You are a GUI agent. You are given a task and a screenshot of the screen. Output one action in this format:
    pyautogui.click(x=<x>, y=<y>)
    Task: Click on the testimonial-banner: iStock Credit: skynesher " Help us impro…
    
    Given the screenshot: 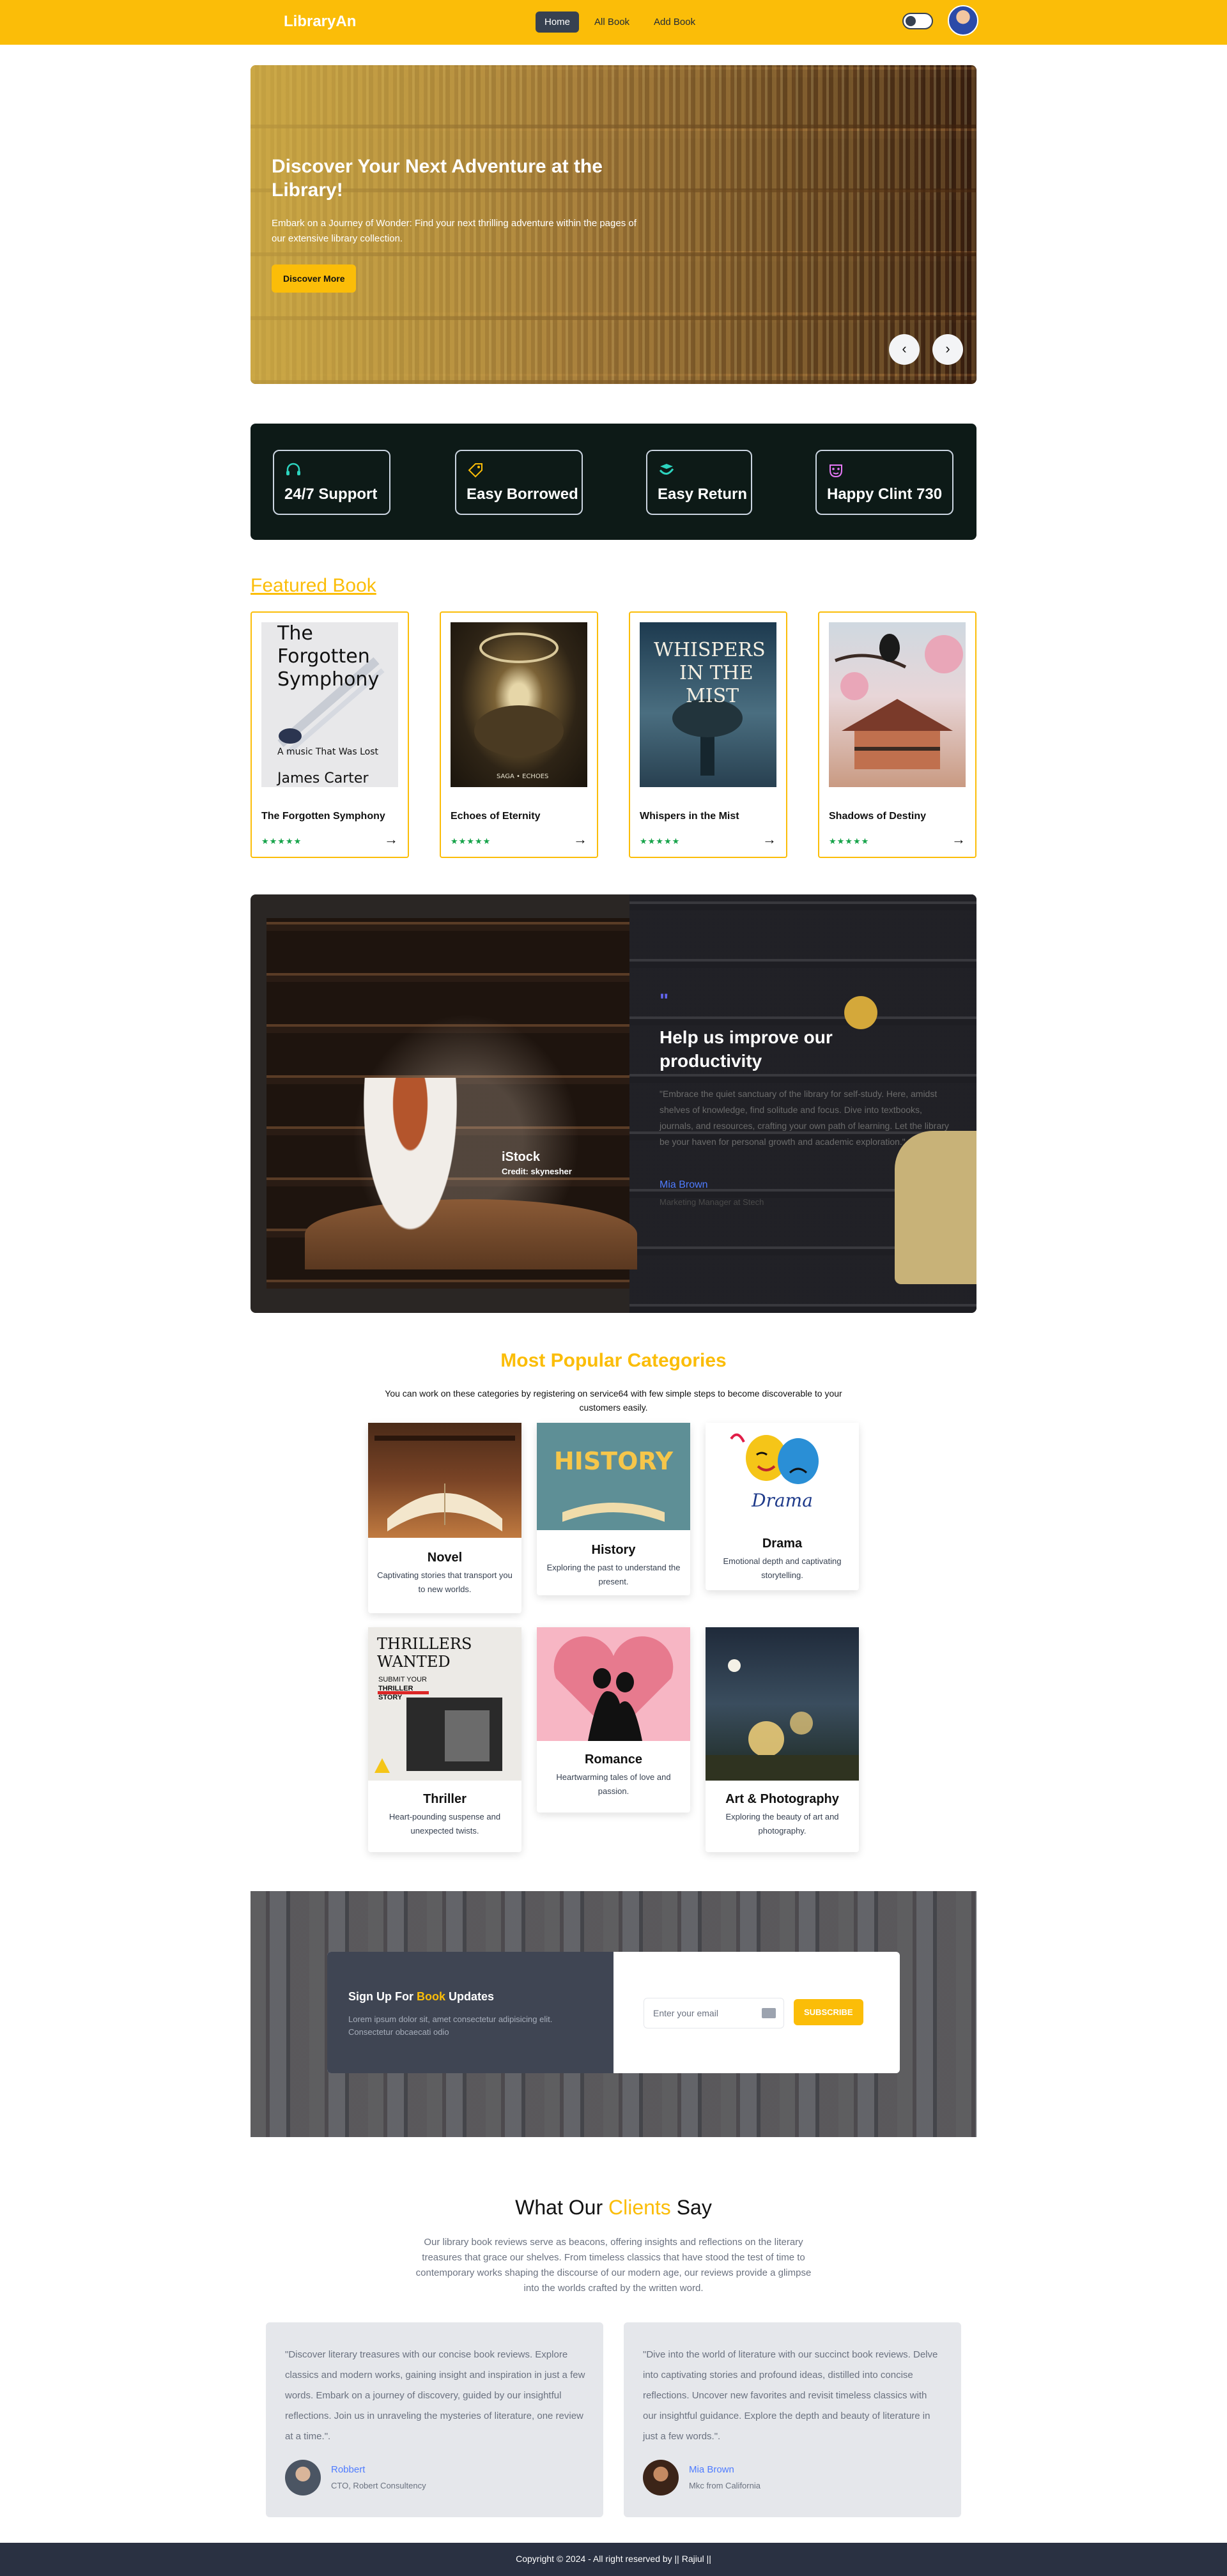 What is the action you would take?
    pyautogui.click(x=613, y=1103)
    